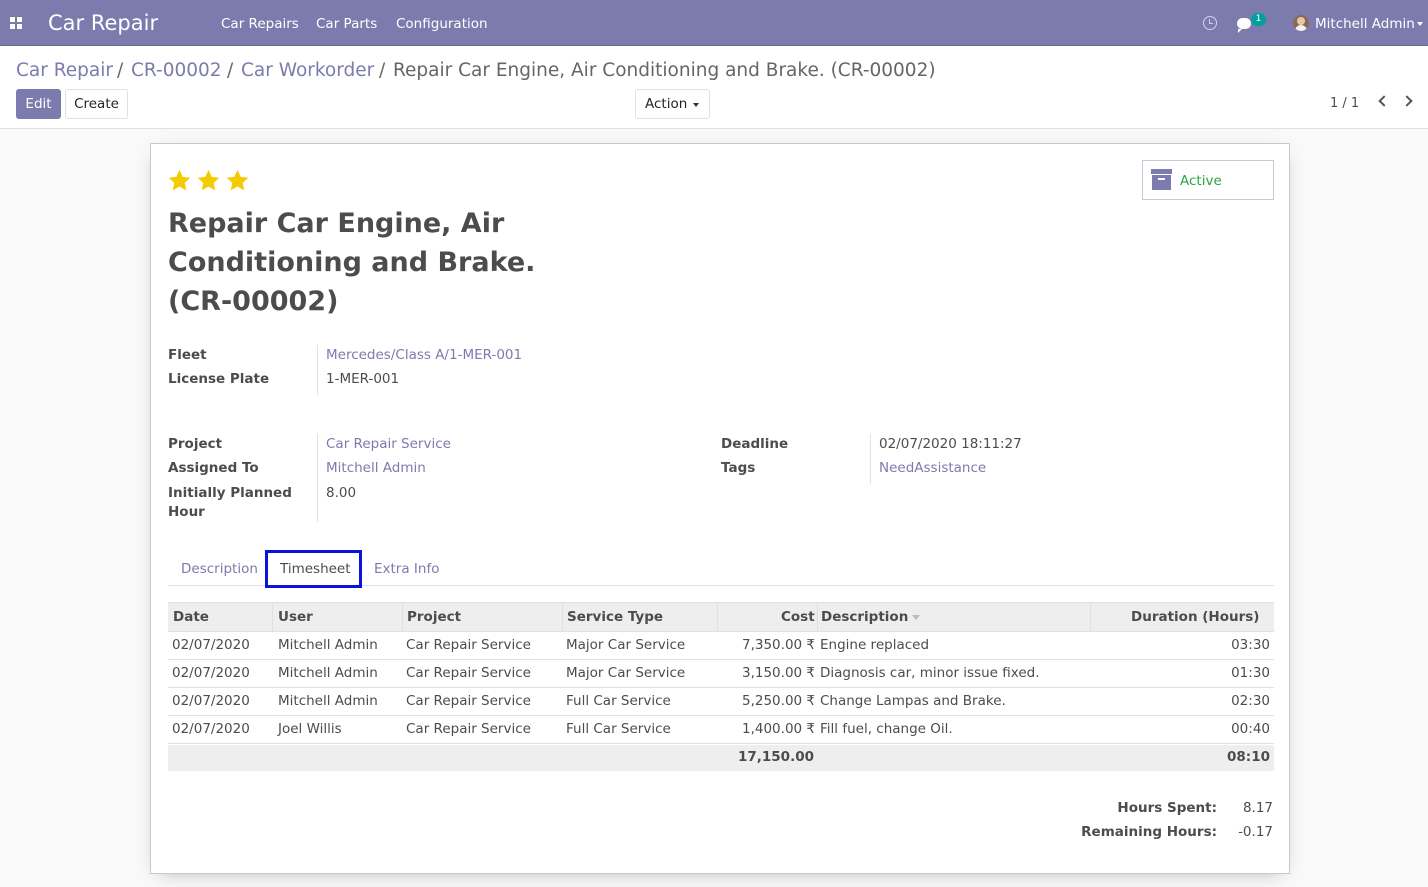 Image resolution: width=1428 pixels, height=887 pixels. I want to click on tab-description: Description, so click(219, 569).